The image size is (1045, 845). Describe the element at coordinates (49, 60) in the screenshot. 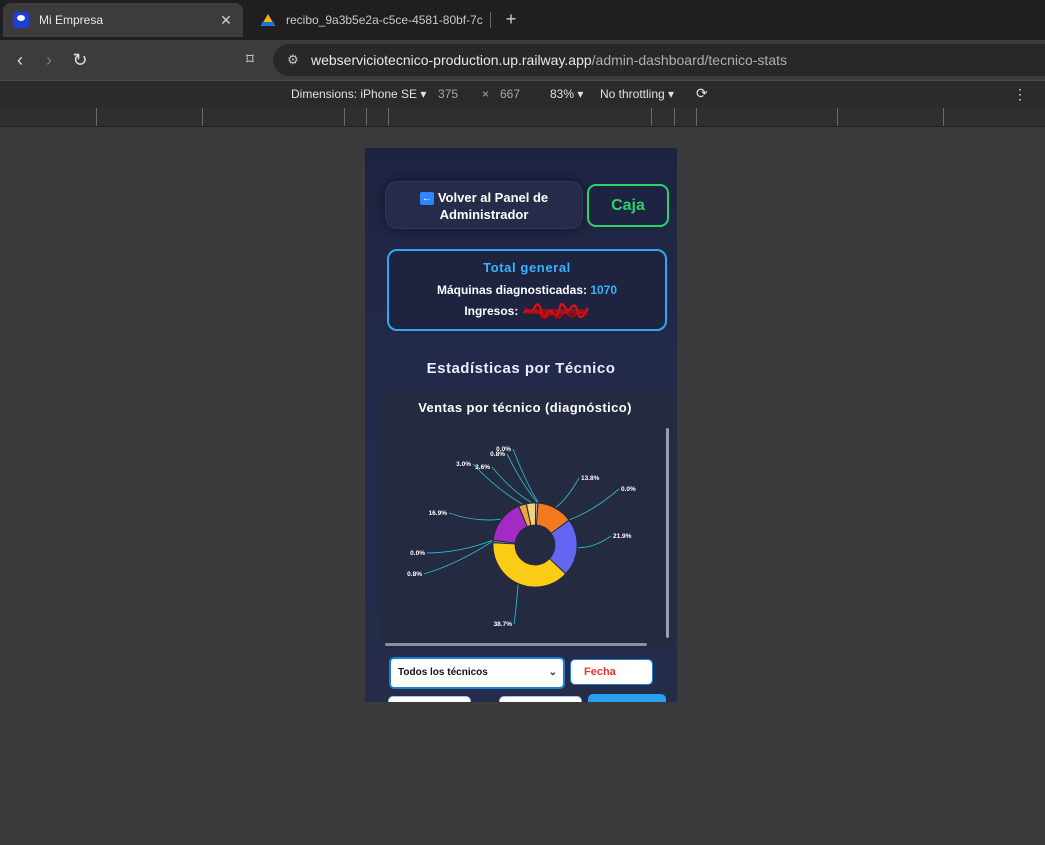

I see `forward-arrow-icon: ›` at that location.